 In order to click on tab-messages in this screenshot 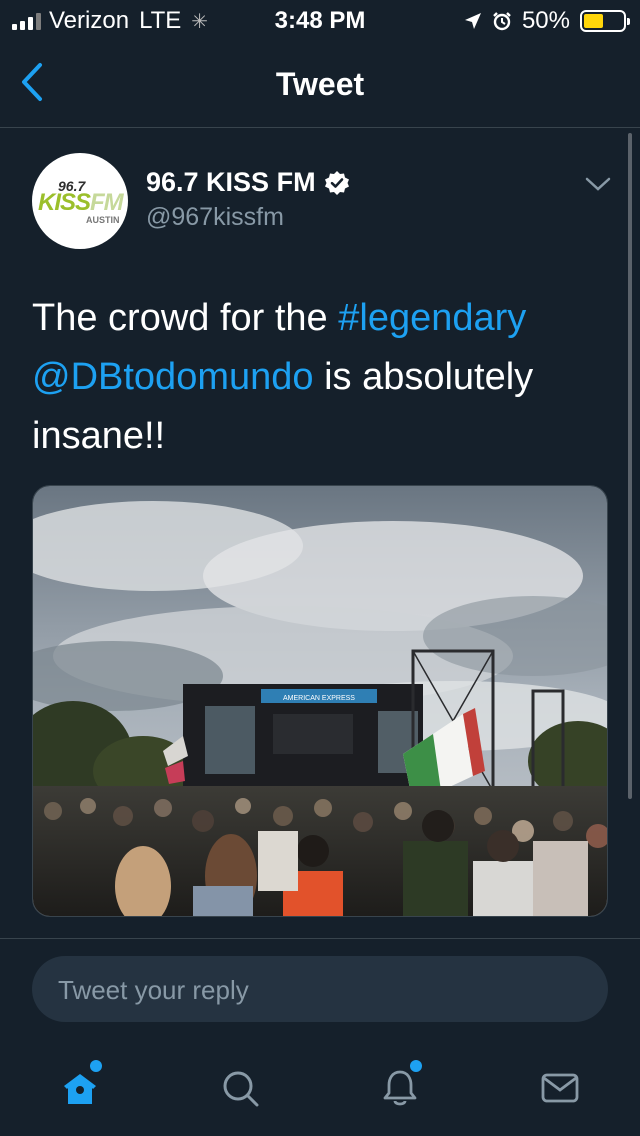, I will do `click(560, 1088)`.